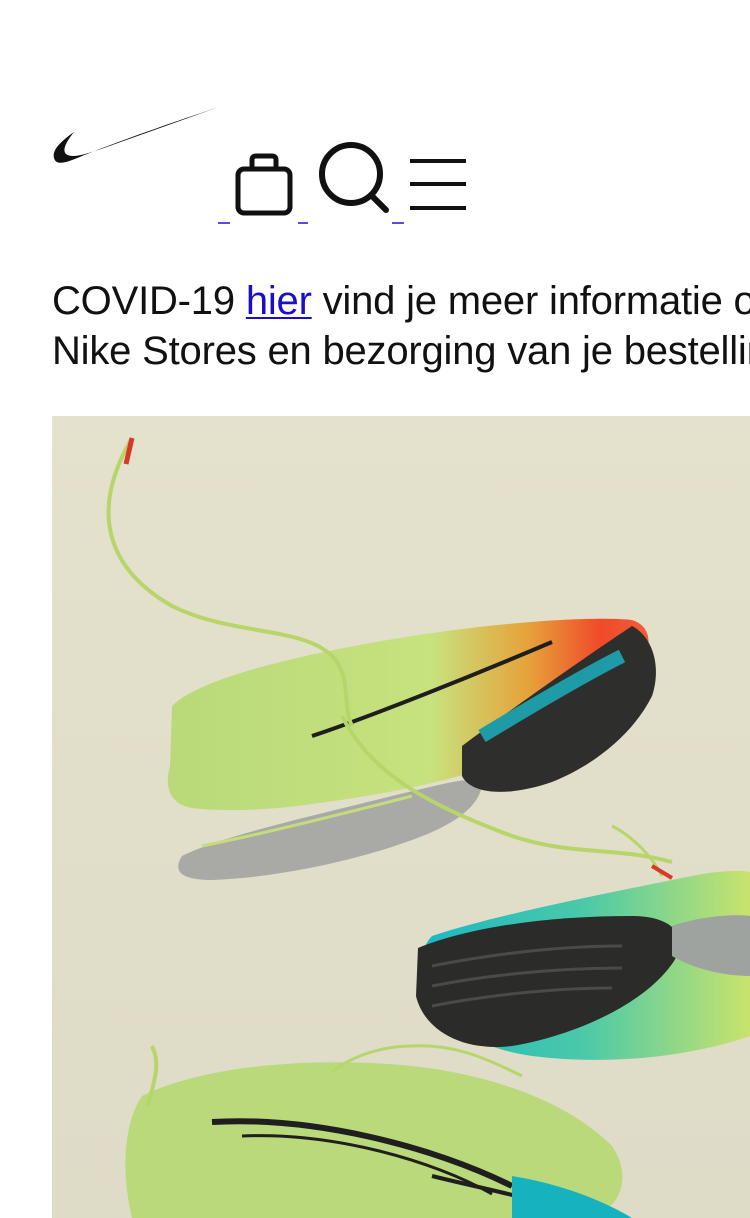 The width and height of the screenshot is (750, 1218). I want to click on nike-swoosh-icon, so click(134, 135).